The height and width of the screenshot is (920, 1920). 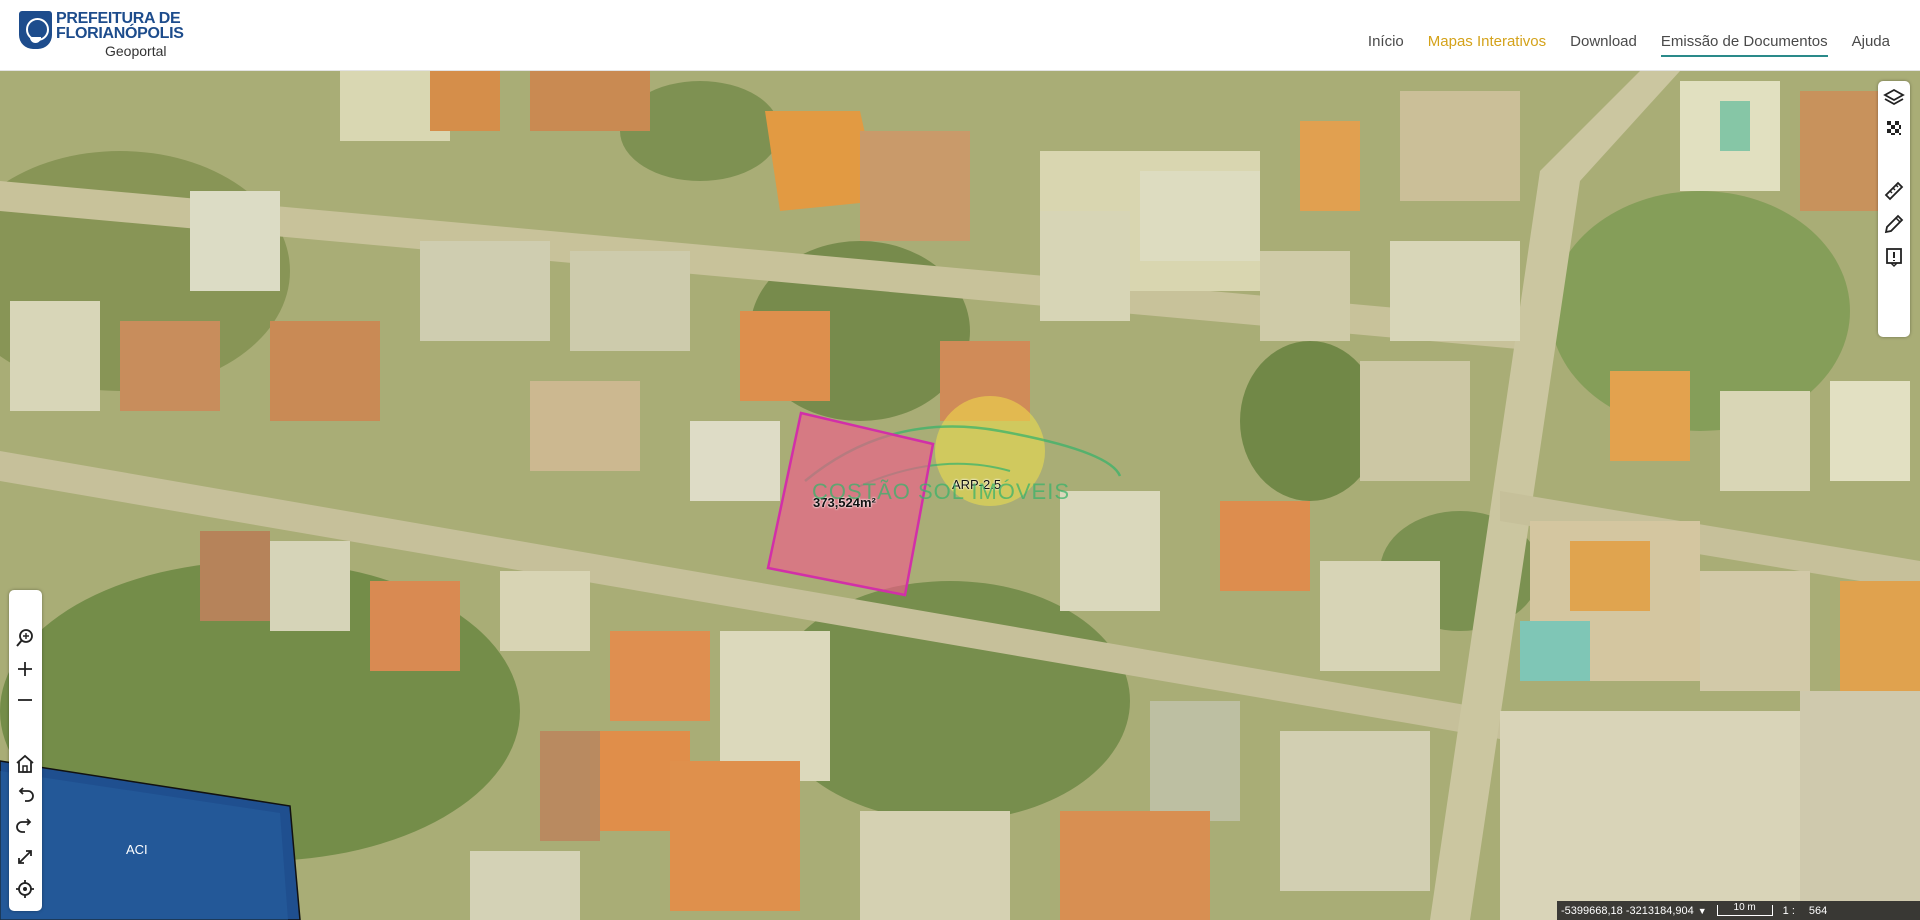 What do you see at coordinates (1894, 257) in the screenshot?
I see `info-icon` at bounding box center [1894, 257].